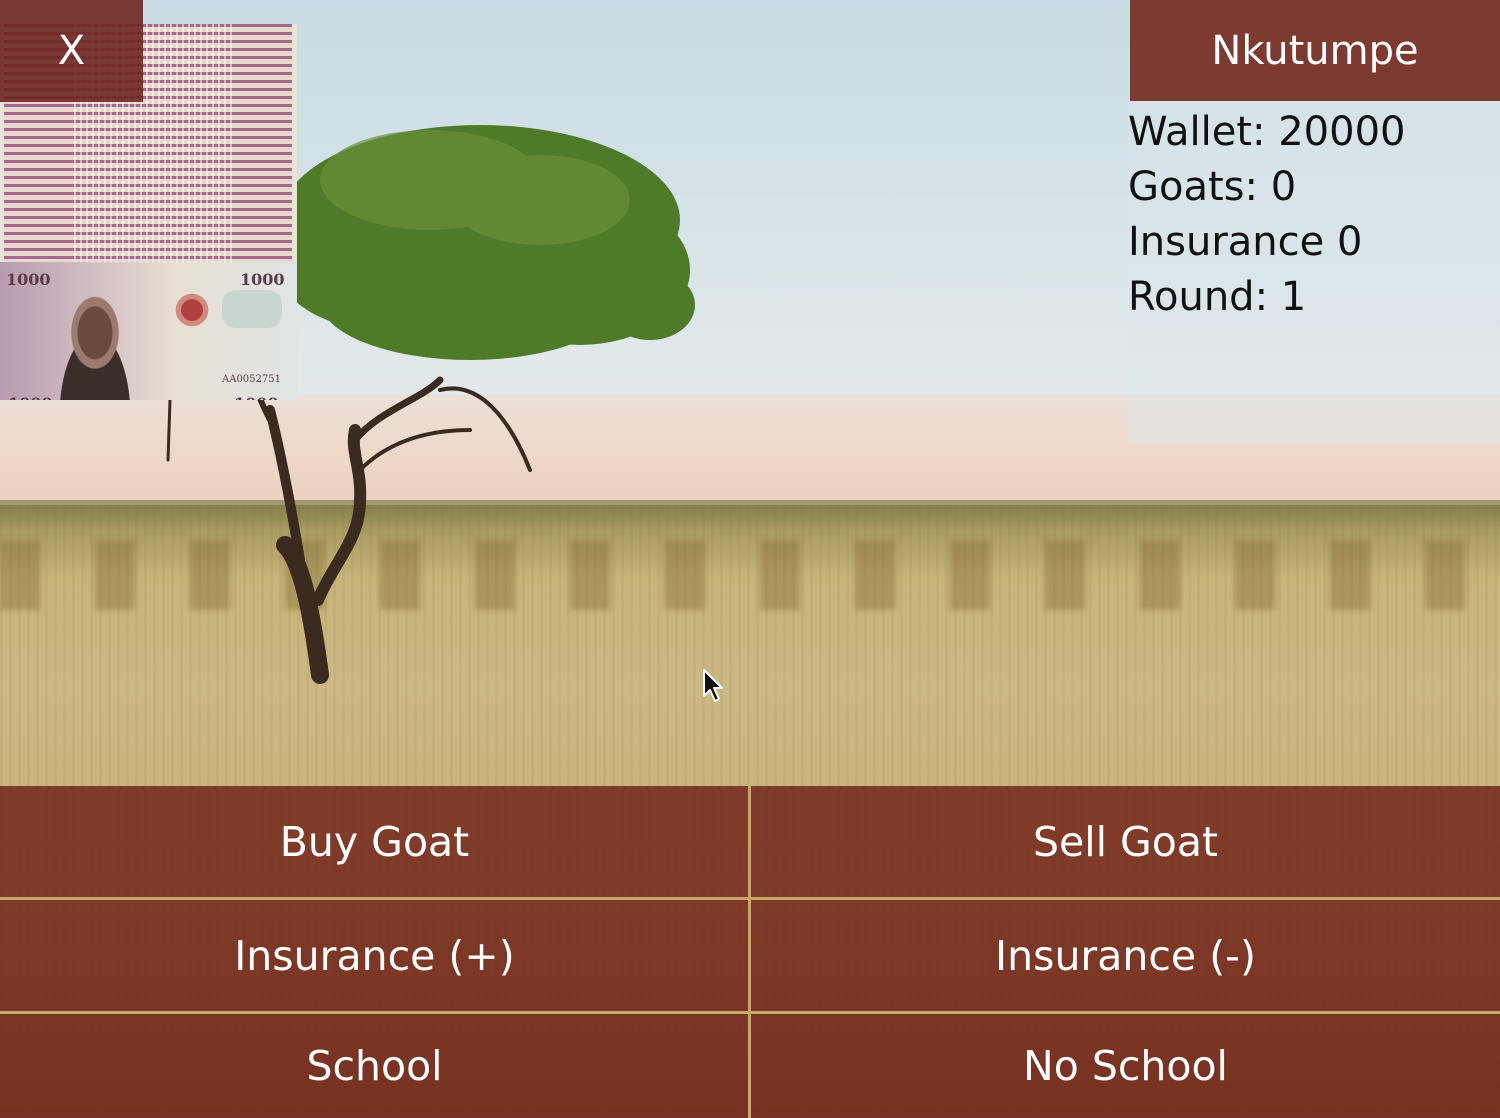  I want to click on coat-of-arms-icon, so click(192, 310).